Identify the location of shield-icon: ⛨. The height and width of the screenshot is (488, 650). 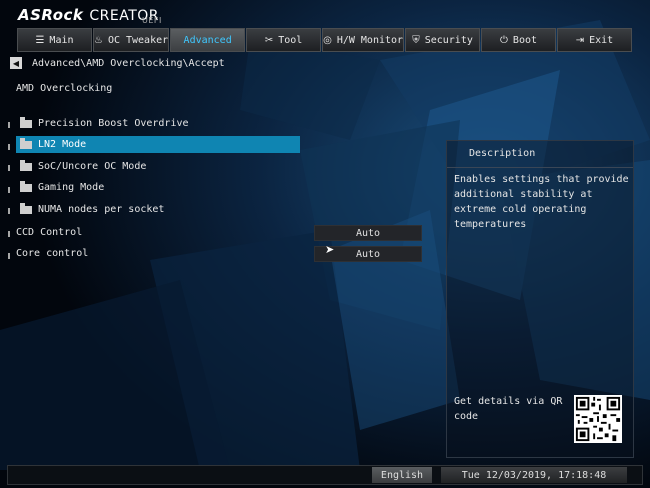
(416, 40).